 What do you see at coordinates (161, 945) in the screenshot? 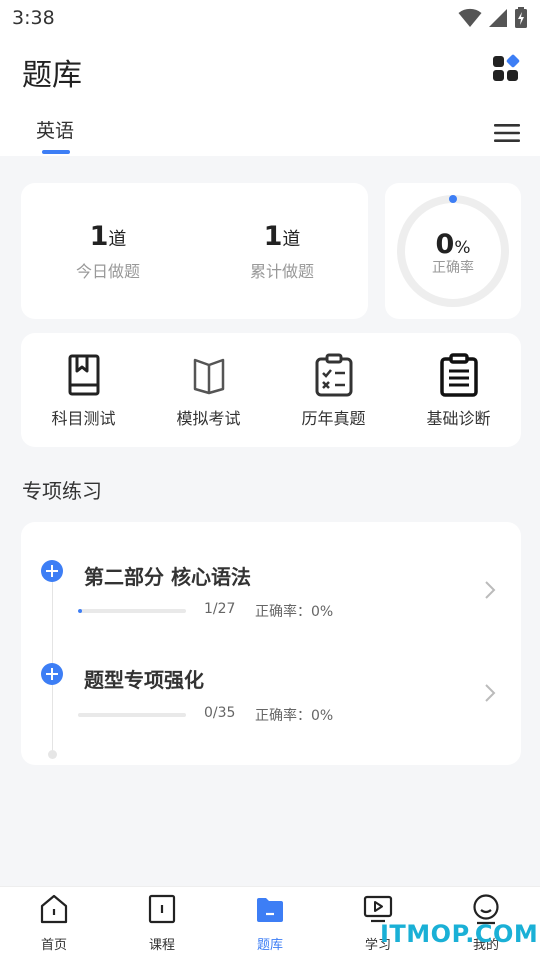
I see `nav-courses-label: 课程` at bounding box center [161, 945].